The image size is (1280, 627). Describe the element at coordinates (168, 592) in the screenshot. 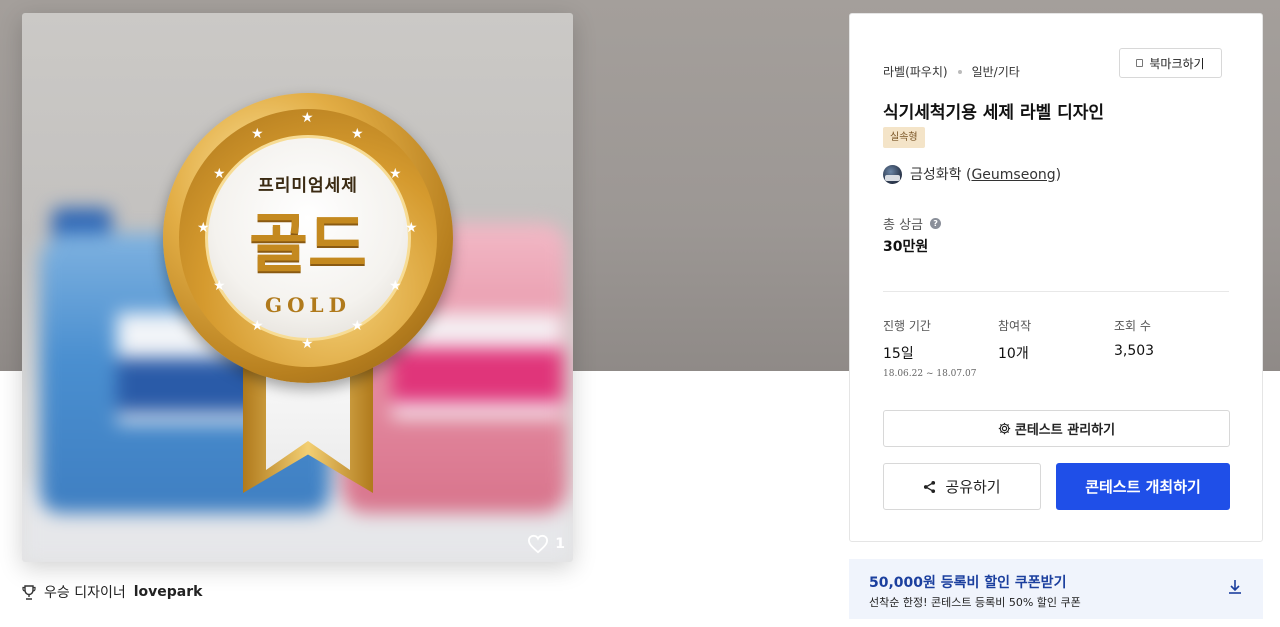

I see `winner-name: lovepark` at that location.